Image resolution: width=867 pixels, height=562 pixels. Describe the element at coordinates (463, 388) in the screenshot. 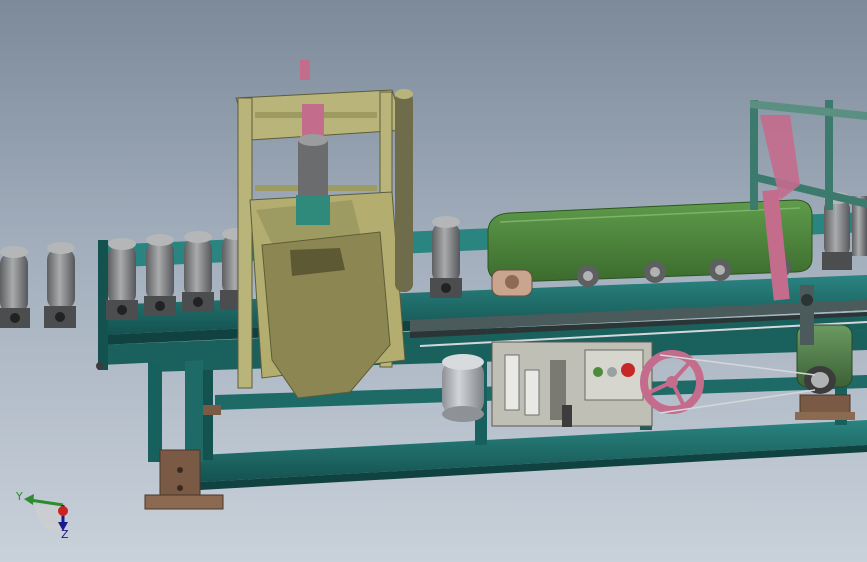

I see `air-tank` at that location.